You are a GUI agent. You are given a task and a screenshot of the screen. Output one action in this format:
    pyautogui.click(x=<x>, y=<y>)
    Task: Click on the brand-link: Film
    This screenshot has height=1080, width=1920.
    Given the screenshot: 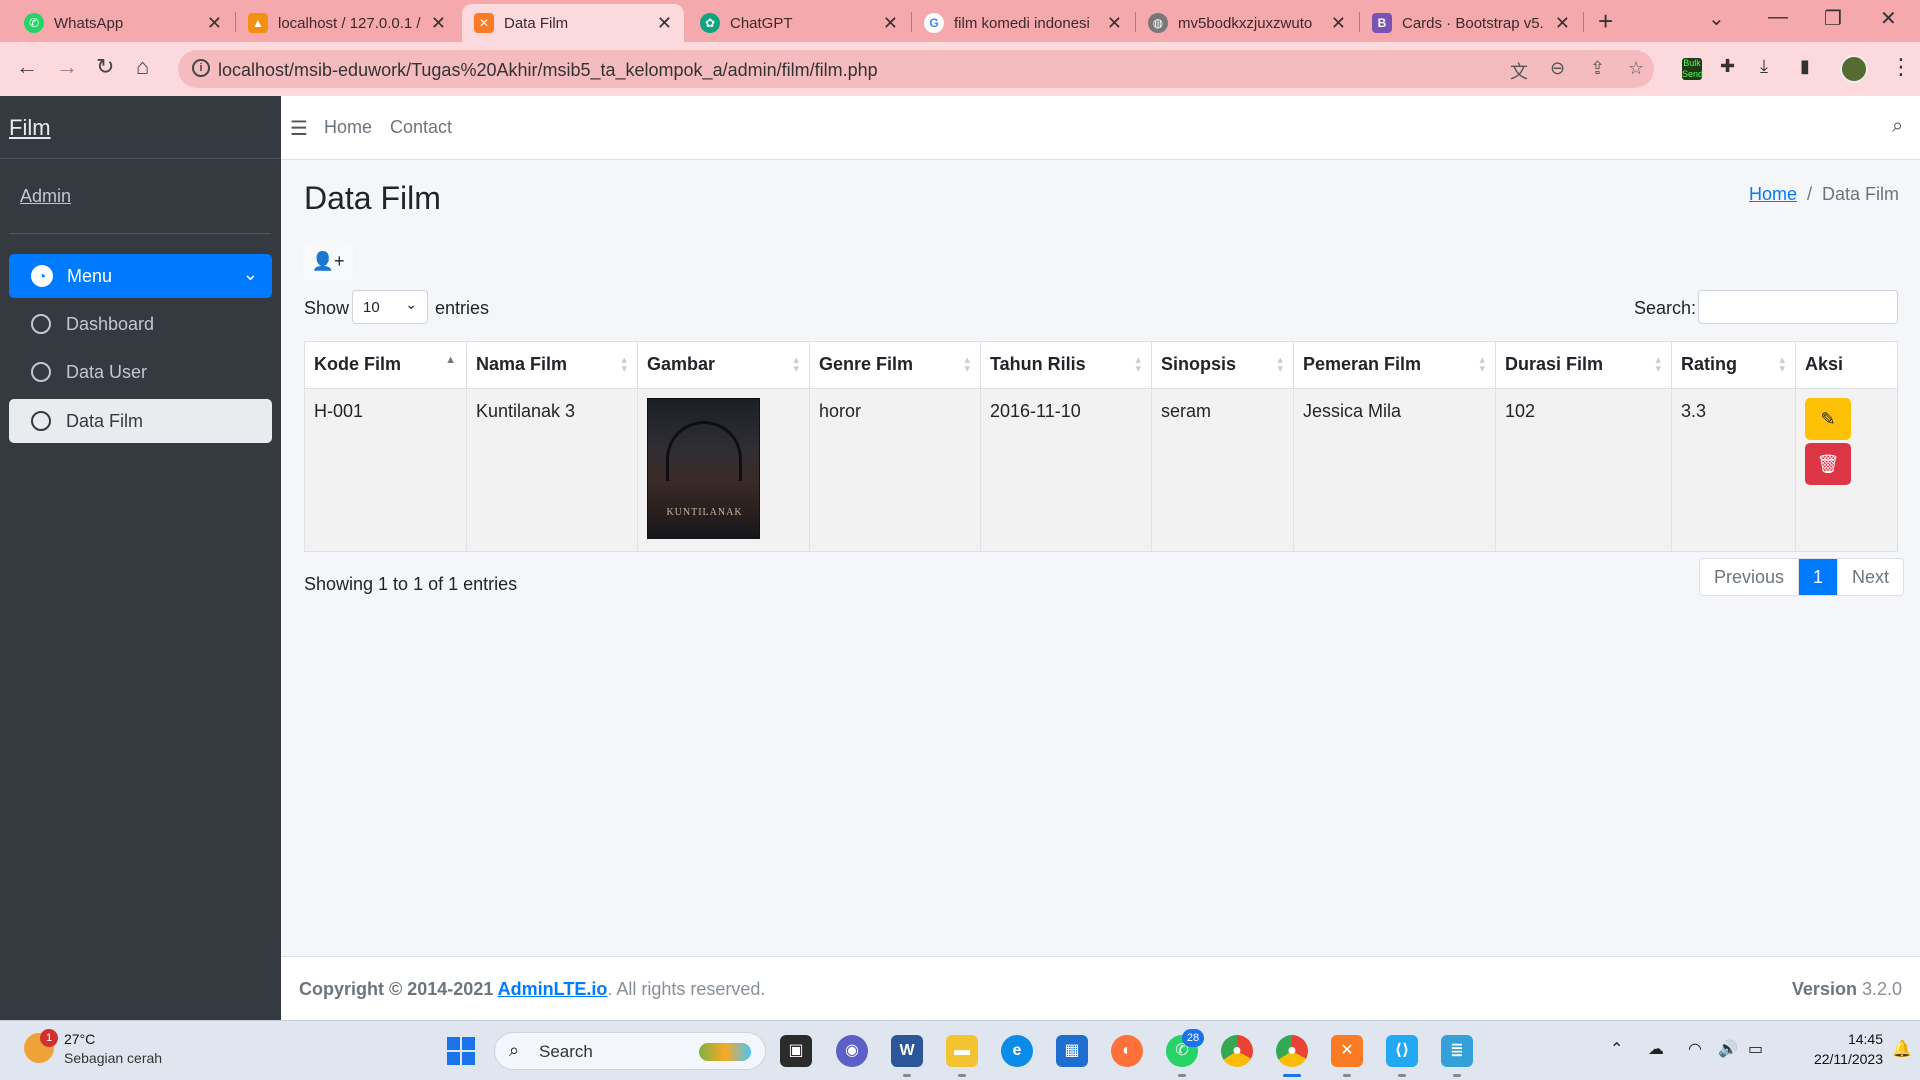 What is the action you would take?
    pyautogui.click(x=30, y=128)
    